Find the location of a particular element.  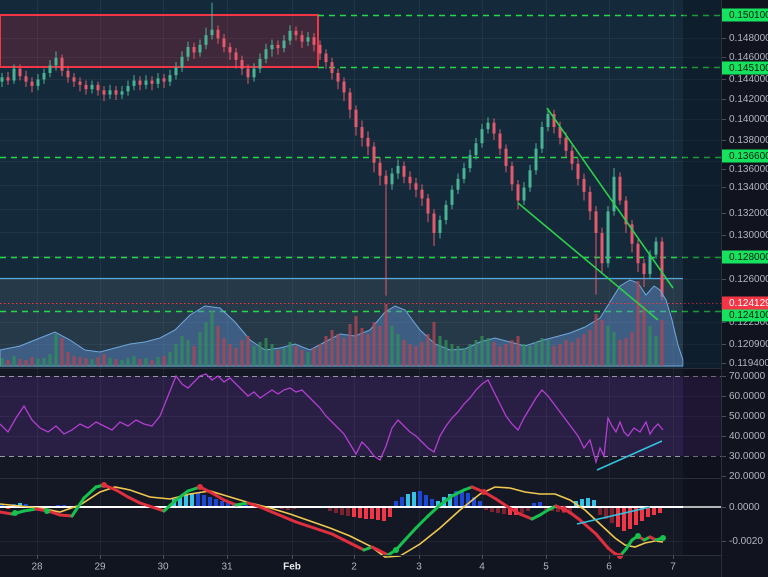

price-axis-label: 30.0000 is located at coordinates (747, 456).